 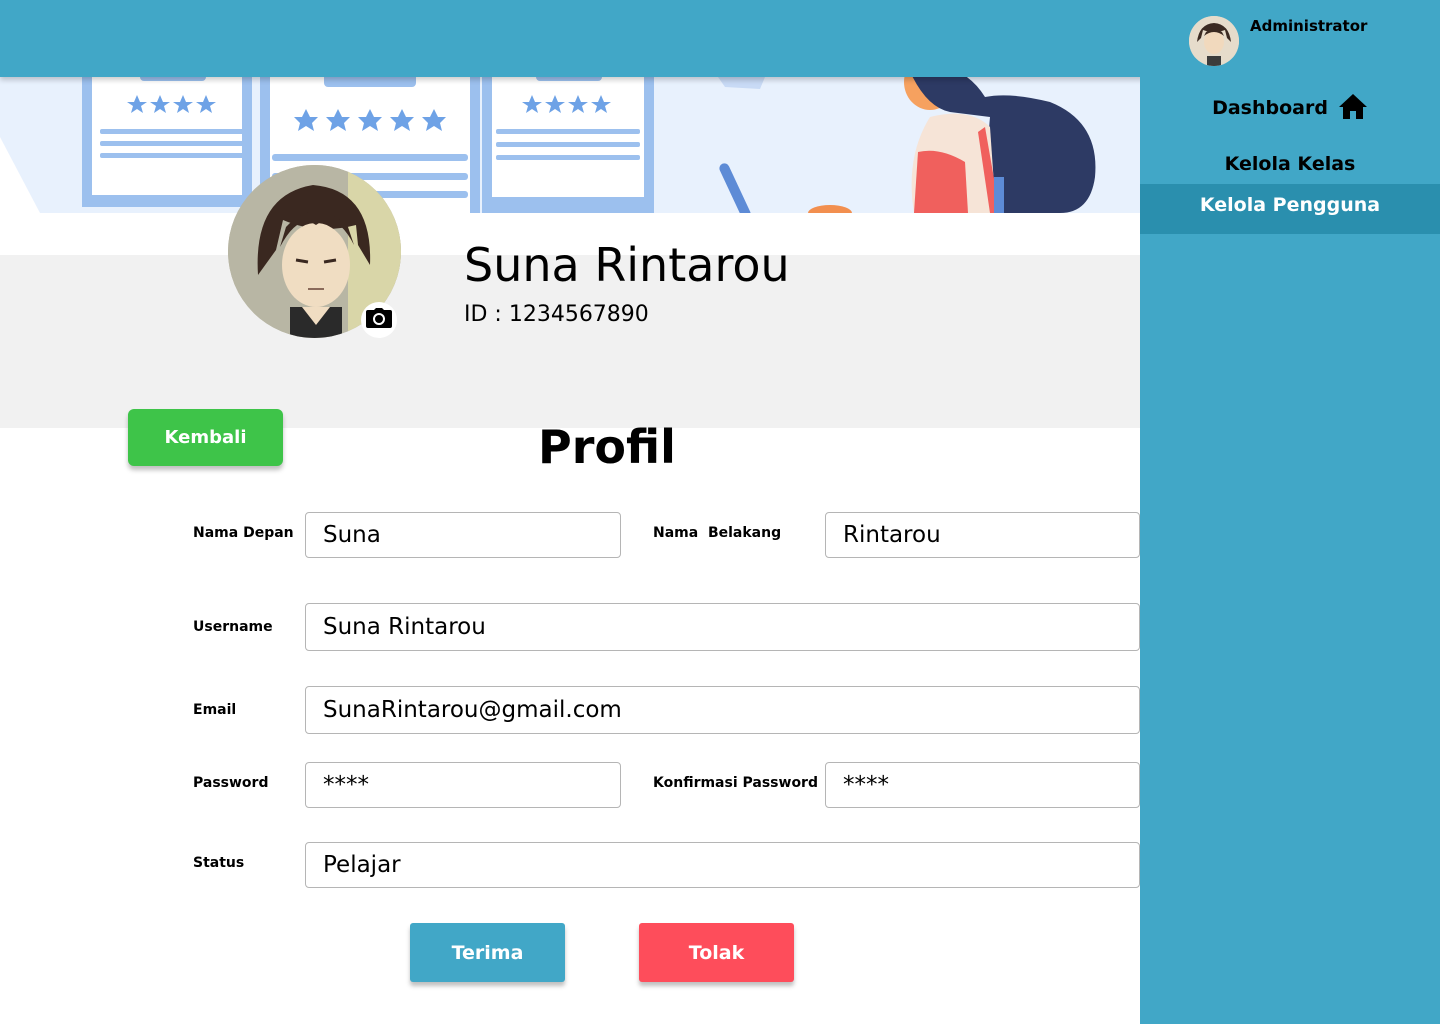 I want to click on back-button: Kembali, so click(x=205, y=437).